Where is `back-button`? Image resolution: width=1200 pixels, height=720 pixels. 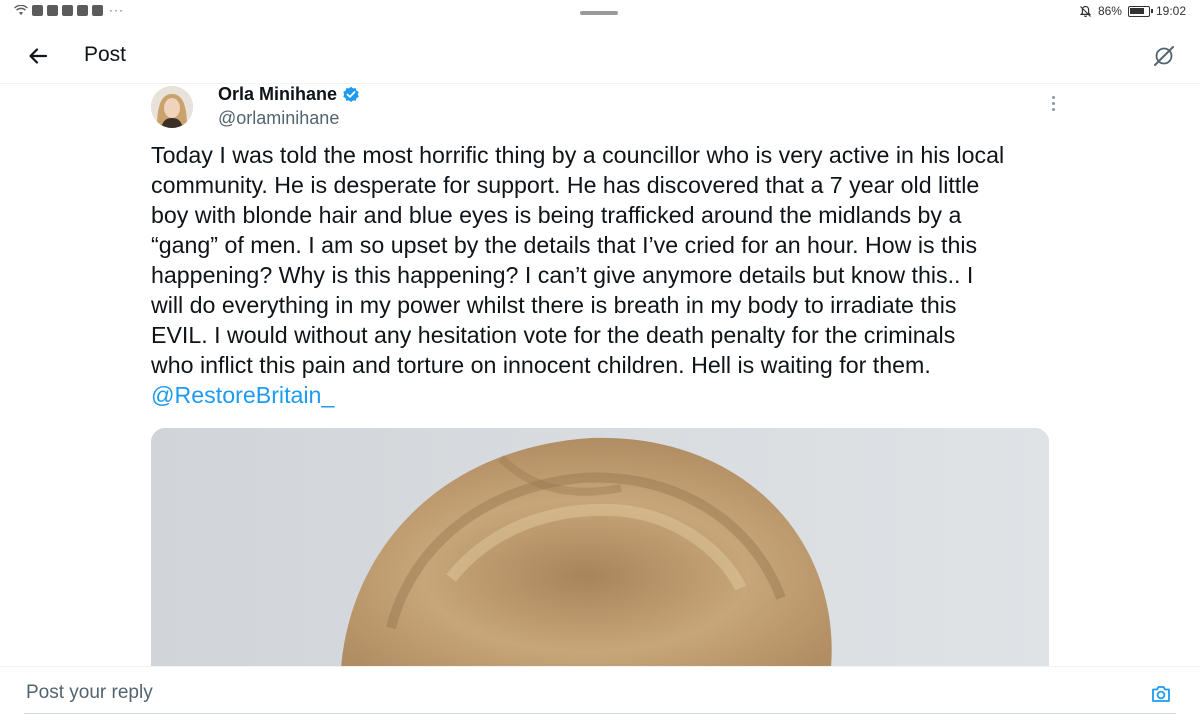
back-button is located at coordinates (38, 56).